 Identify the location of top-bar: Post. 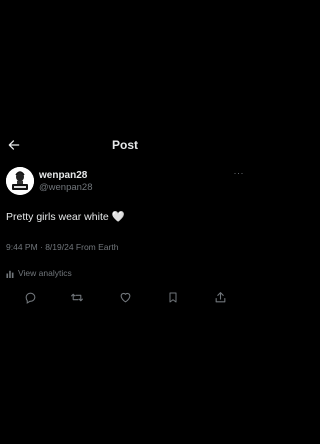
(125, 145).